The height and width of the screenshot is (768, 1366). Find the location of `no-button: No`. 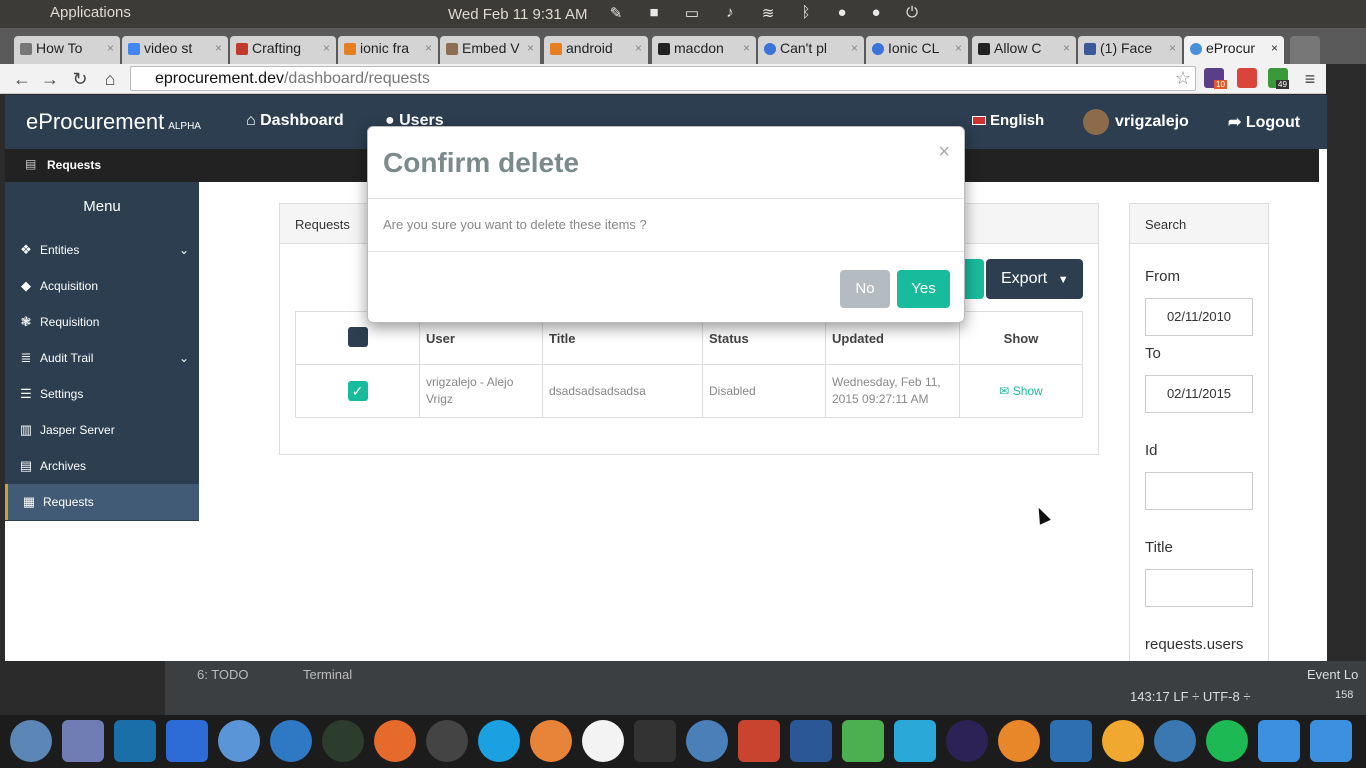

no-button: No is located at coordinates (865, 289).